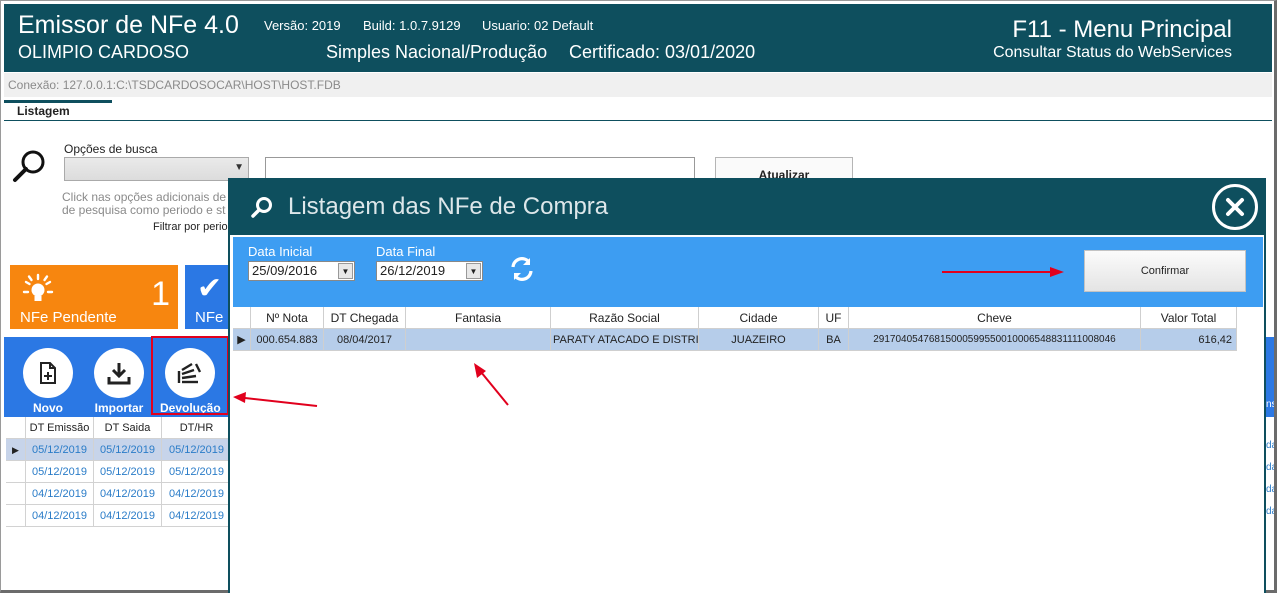 This screenshot has width=1277, height=593. What do you see at coordinates (494, 388) in the screenshot?
I see `annotation-arrow-row` at bounding box center [494, 388].